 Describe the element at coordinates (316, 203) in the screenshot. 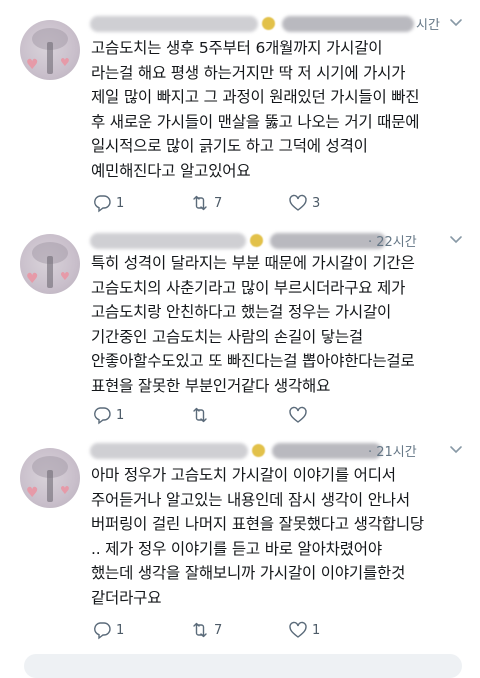

I see `like-count: 3` at that location.